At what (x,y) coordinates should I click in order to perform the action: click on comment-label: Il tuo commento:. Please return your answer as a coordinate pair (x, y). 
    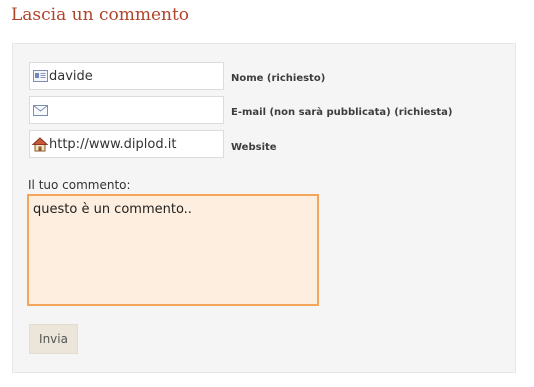
    Looking at the image, I should click on (79, 185).